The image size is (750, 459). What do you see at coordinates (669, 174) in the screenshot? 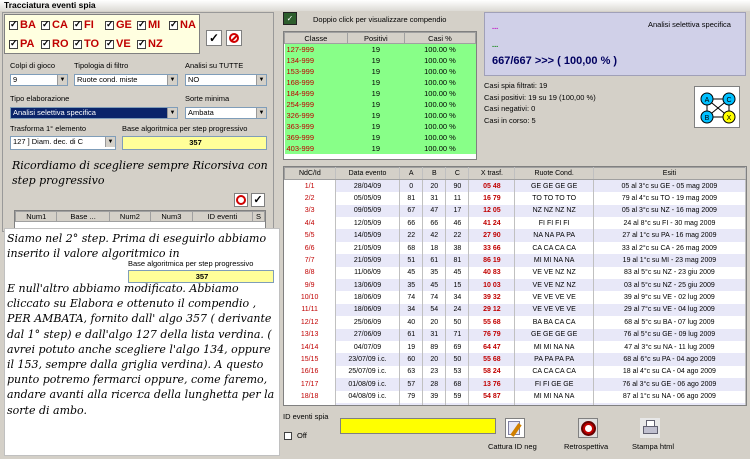
I see `events-col-header: Esiti` at bounding box center [669, 174].